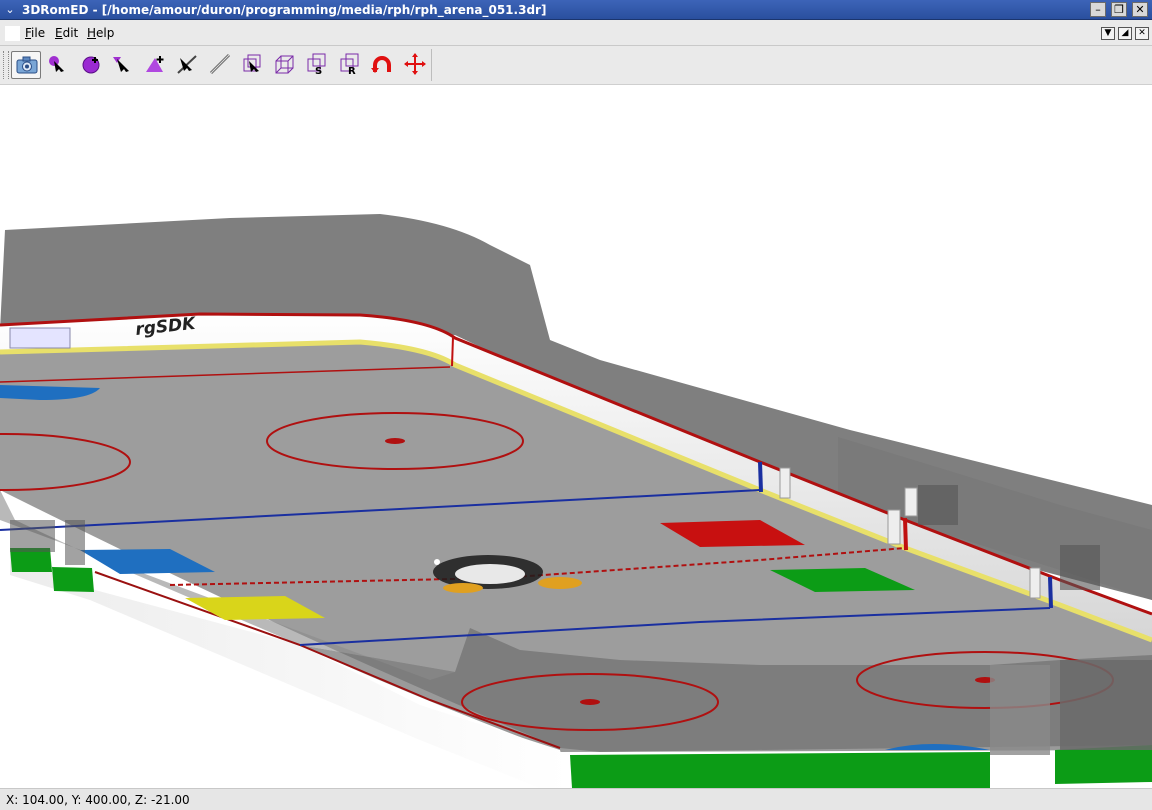 This screenshot has width=1152, height=810. I want to click on close-icon: ✕, so click(1140, 9).